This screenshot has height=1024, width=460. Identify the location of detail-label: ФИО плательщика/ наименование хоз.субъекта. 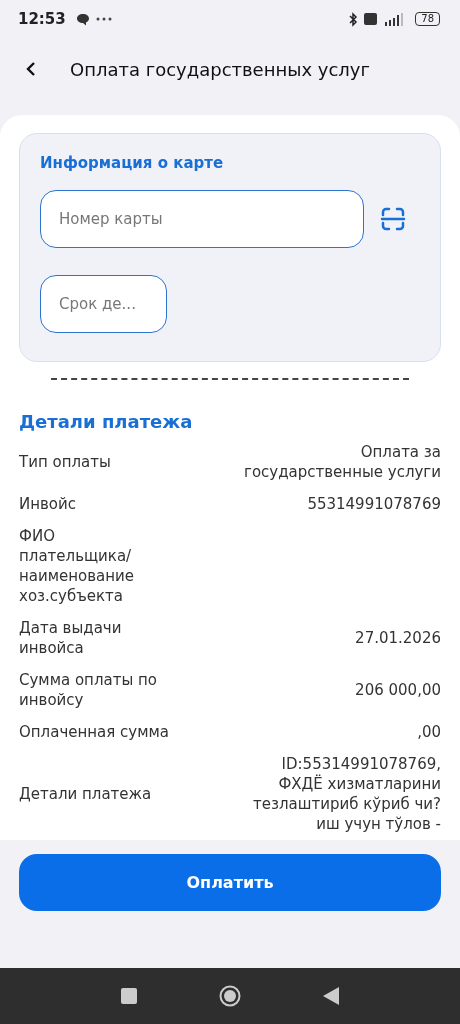
(77, 566).